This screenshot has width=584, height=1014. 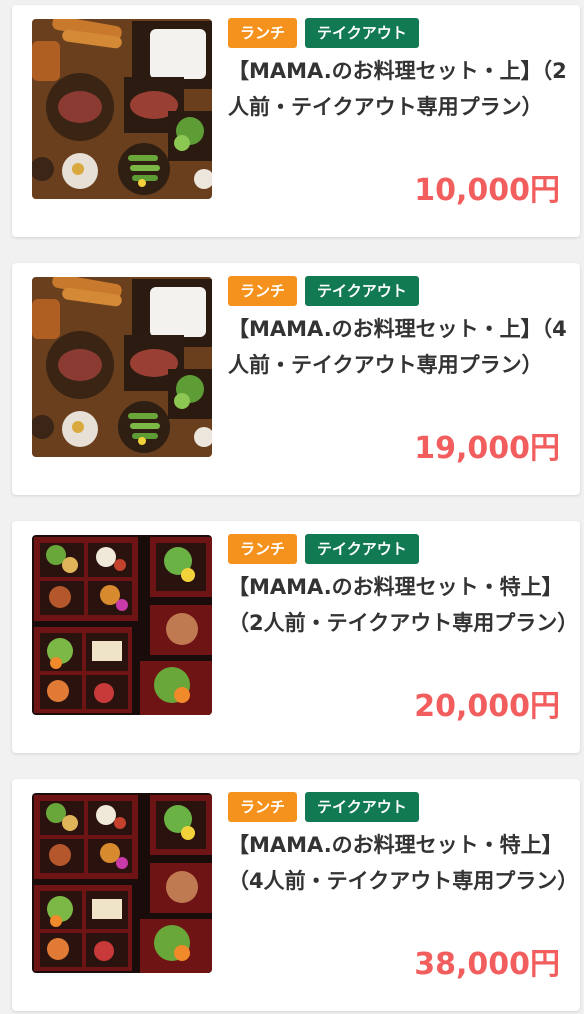 What do you see at coordinates (487, 964) in the screenshot?
I see `plan-price: 38,000円` at bounding box center [487, 964].